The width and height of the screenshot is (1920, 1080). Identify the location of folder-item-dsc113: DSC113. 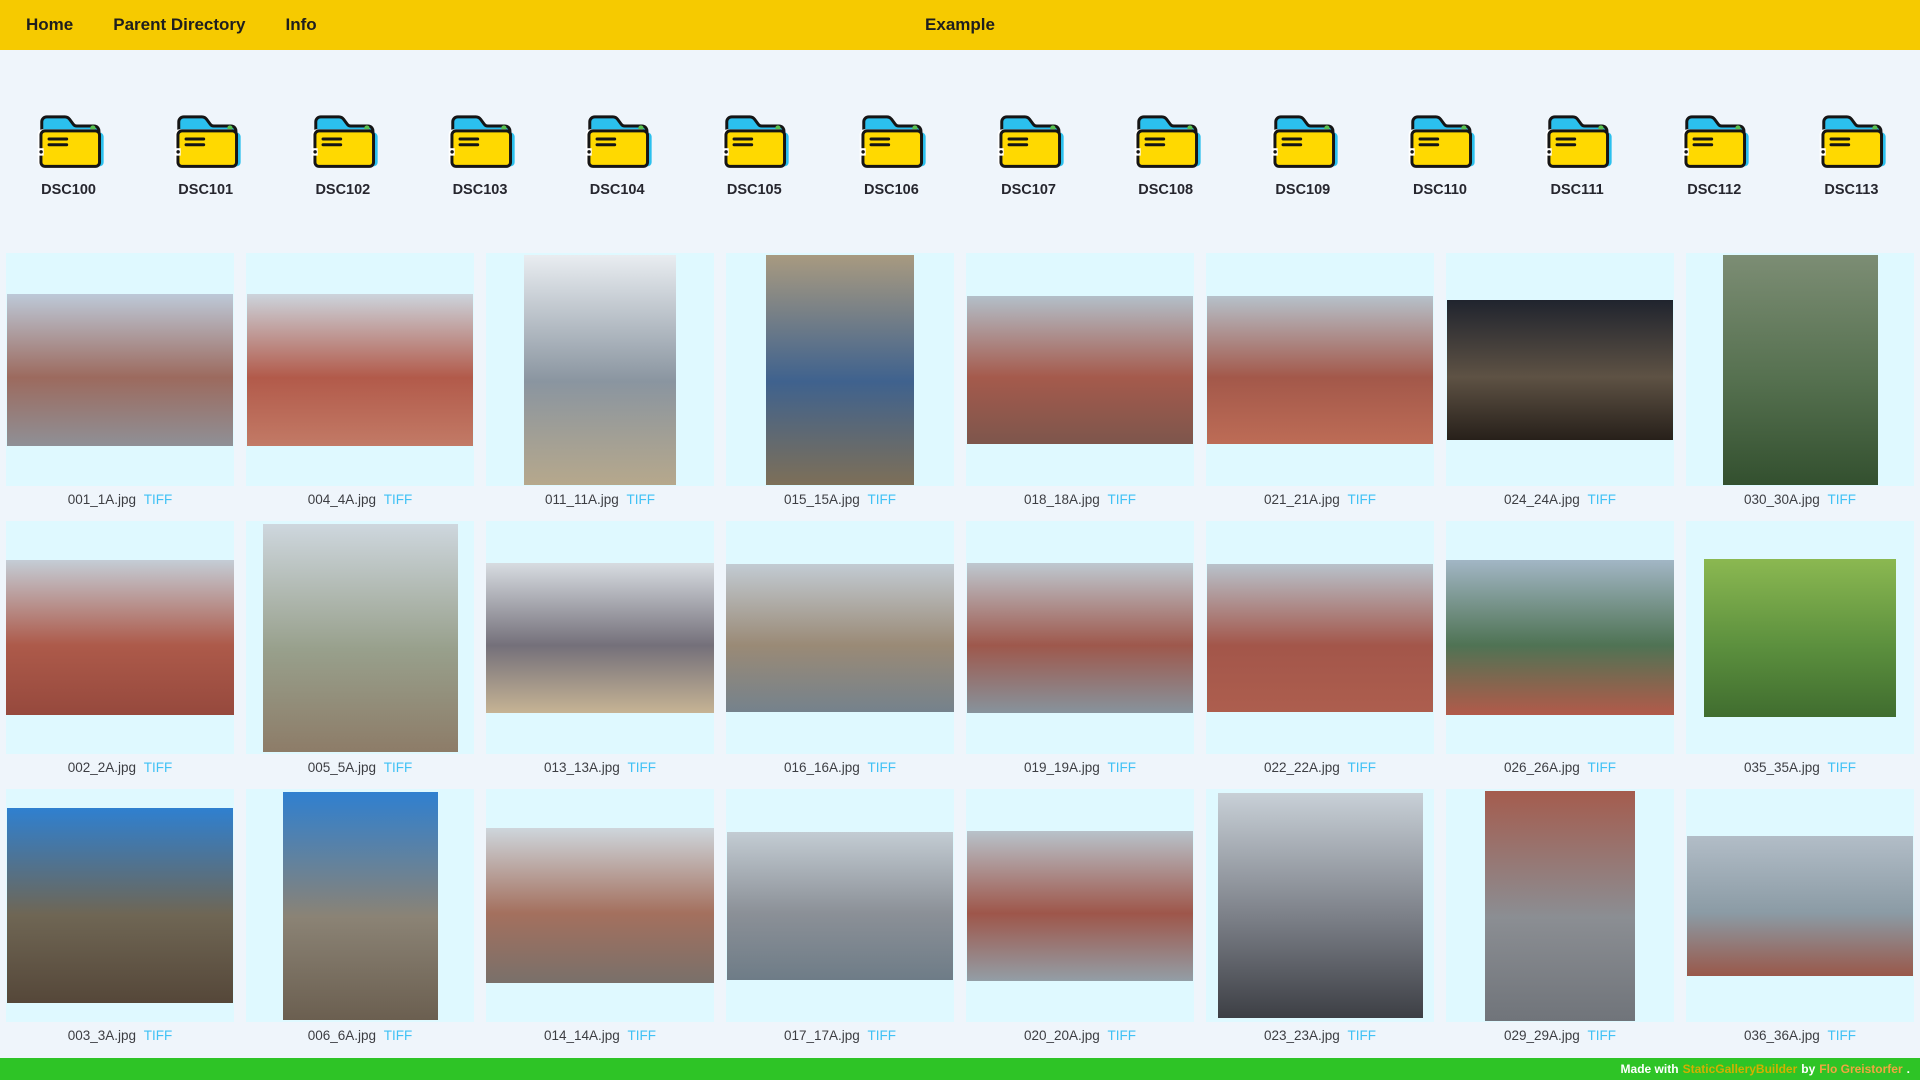
(1851, 150).